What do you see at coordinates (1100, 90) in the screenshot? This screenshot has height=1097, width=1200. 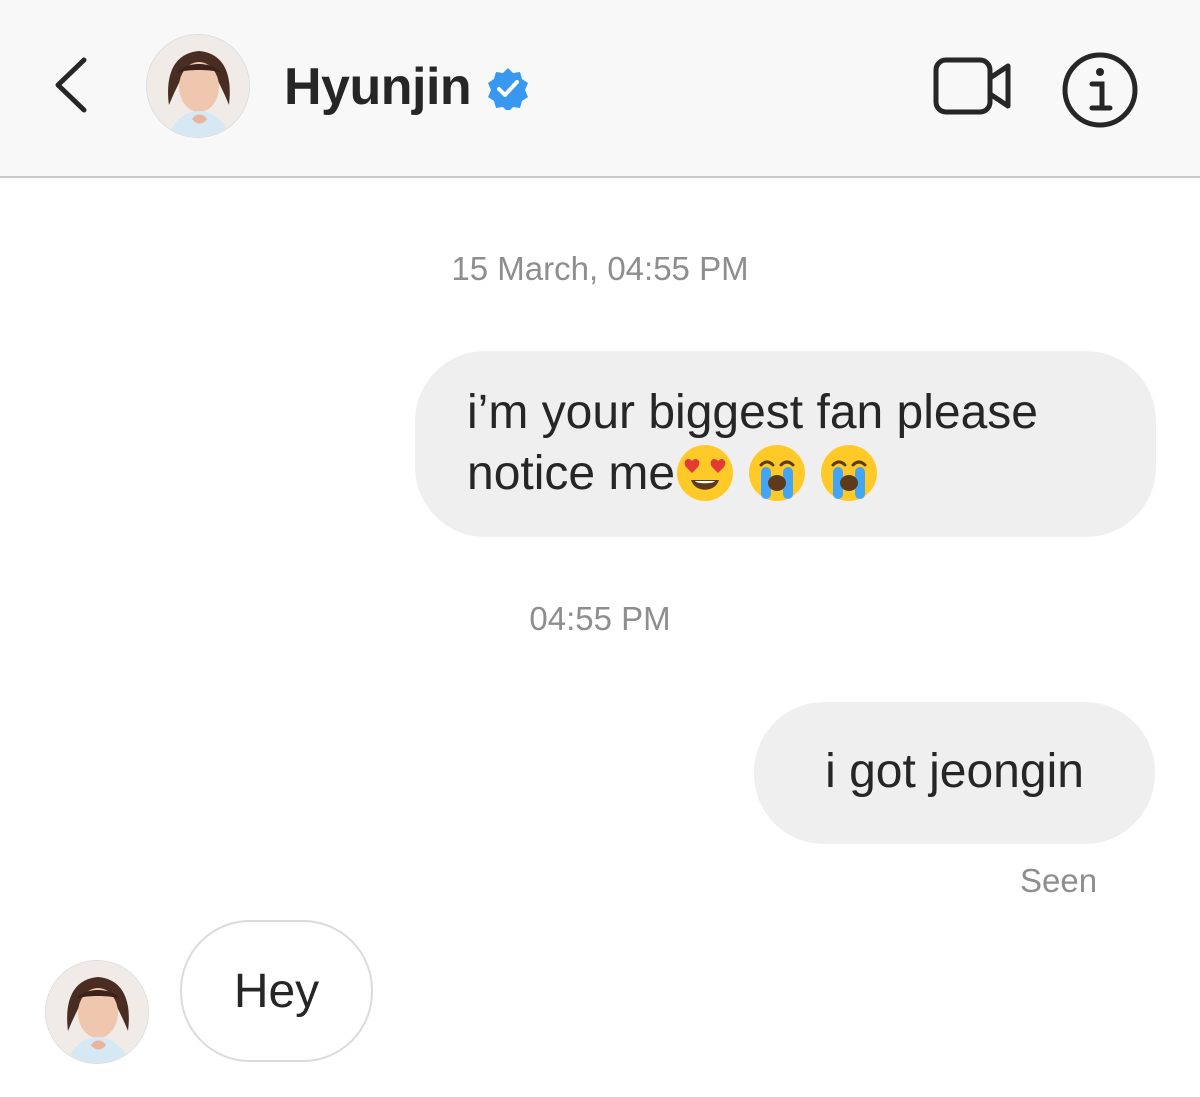 I see `info-icon` at bounding box center [1100, 90].